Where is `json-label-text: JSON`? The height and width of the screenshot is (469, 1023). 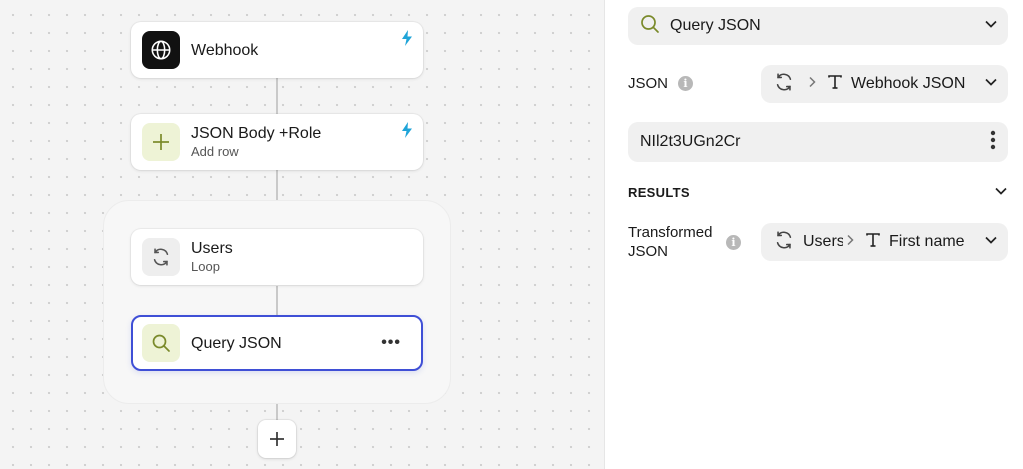
json-label-text: JSON is located at coordinates (648, 83).